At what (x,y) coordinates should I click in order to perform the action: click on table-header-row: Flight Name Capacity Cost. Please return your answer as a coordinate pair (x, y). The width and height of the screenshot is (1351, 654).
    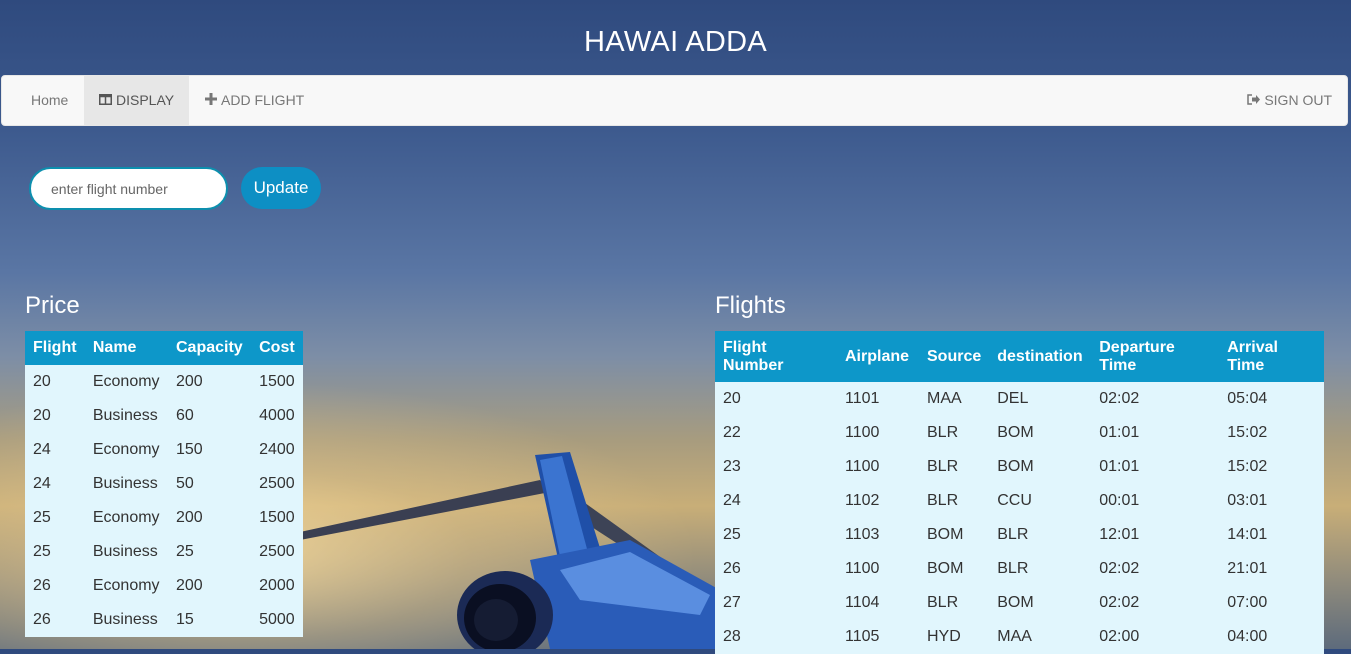
    Looking at the image, I should click on (164, 348).